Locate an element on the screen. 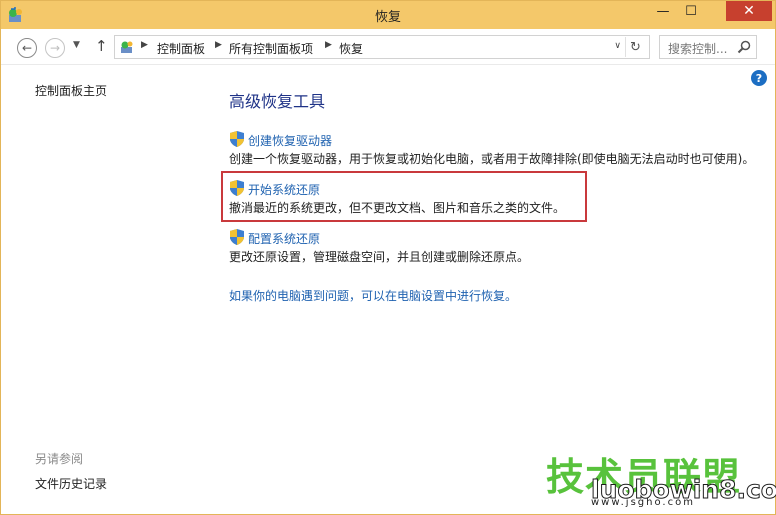 The width and height of the screenshot is (776, 515). breadcrumb-all-items: 所有控制面板项 is located at coordinates (271, 48).